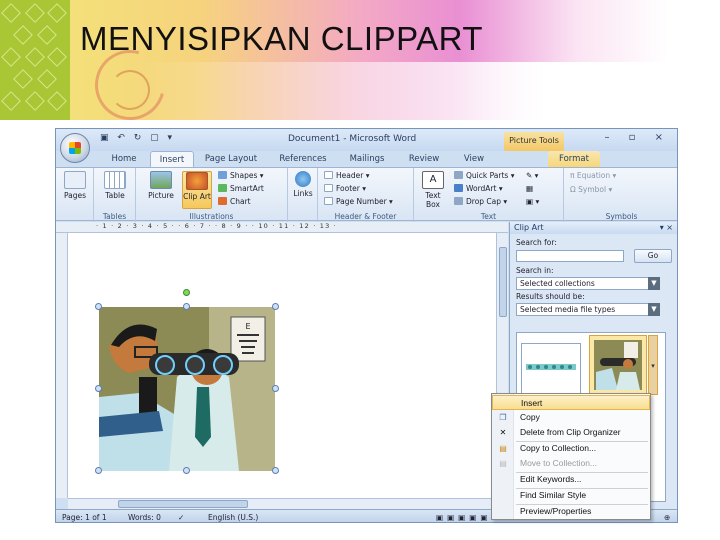  What do you see at coordinates (667, 517) in the screenshot?
I see `zoom-in-icon: ⊕` at bounding box center [667, 517].